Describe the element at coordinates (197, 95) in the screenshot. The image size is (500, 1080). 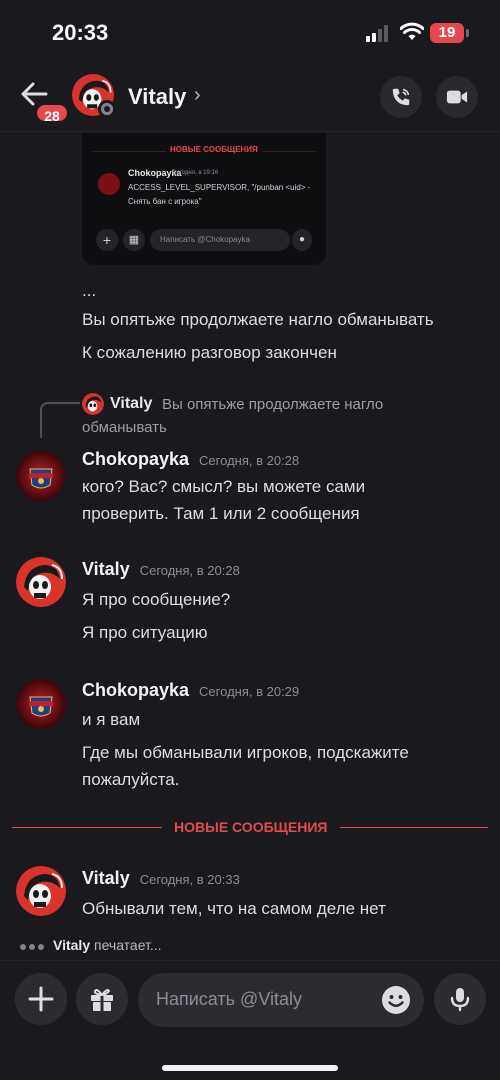
I see `chevron-right-icon: ›` at that location.